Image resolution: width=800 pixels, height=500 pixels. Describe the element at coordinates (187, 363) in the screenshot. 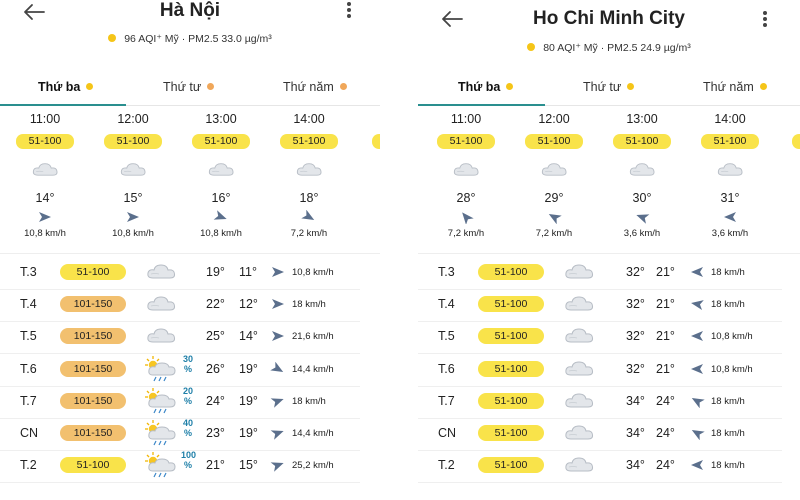

I see `precipitation-chance: 30%` at that location.